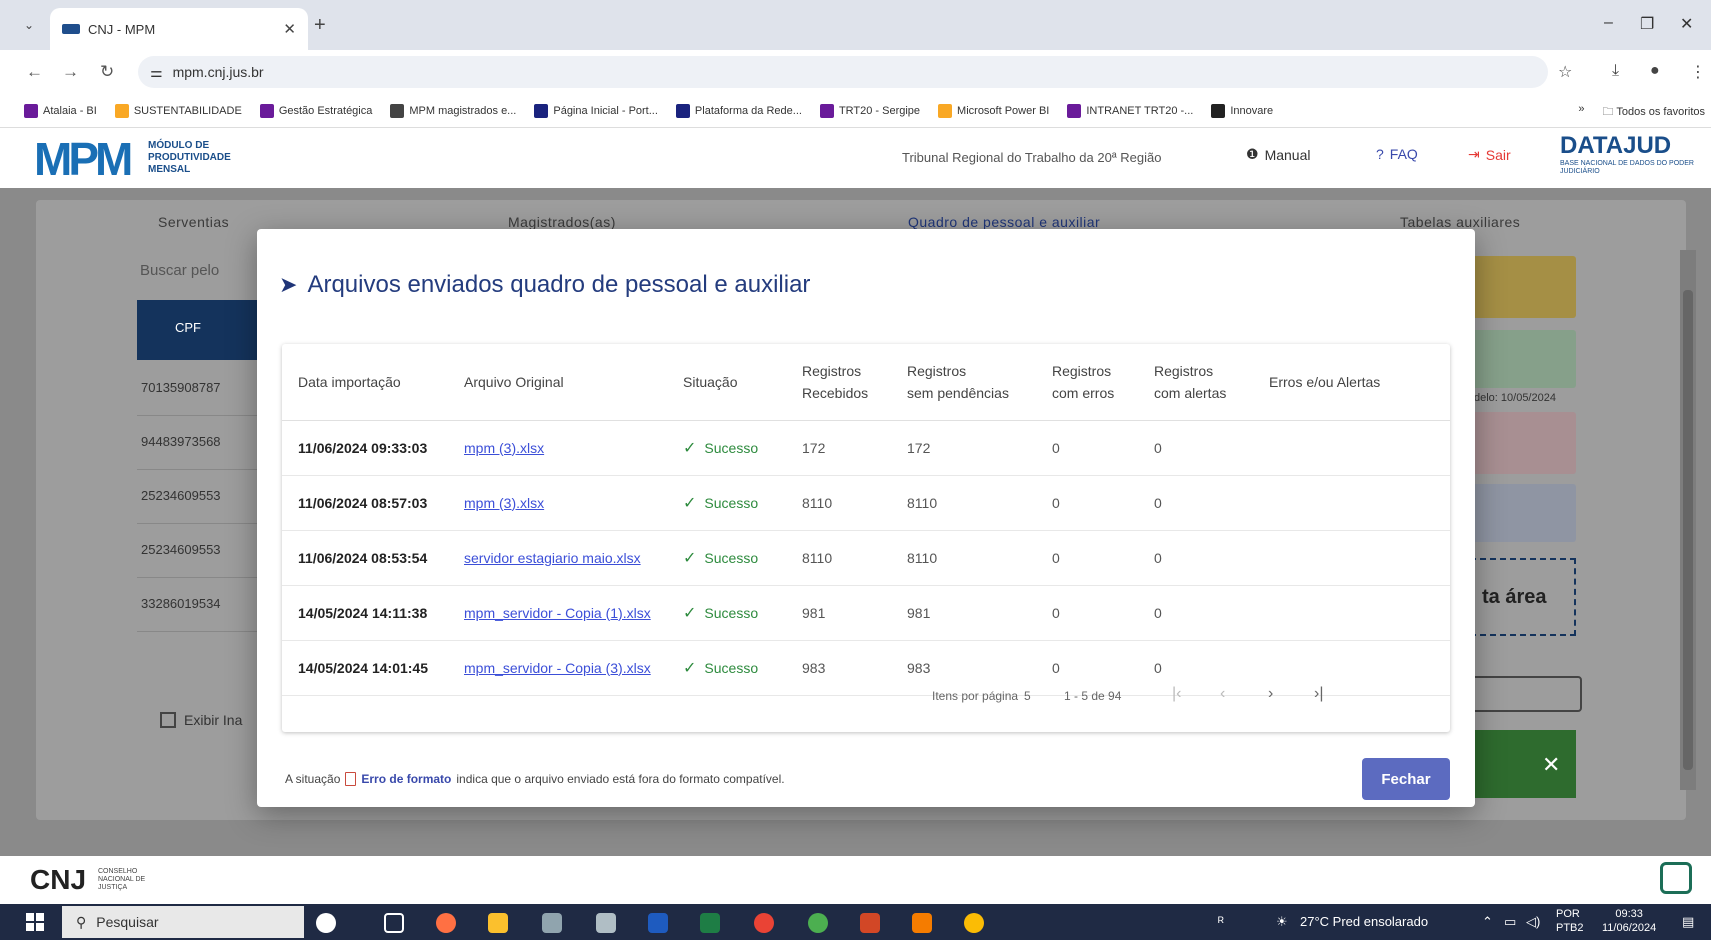 Image resolution: width=1711 pixels, height=940 pixels. I want to click on page-scrollbar, so click(1688, 520).